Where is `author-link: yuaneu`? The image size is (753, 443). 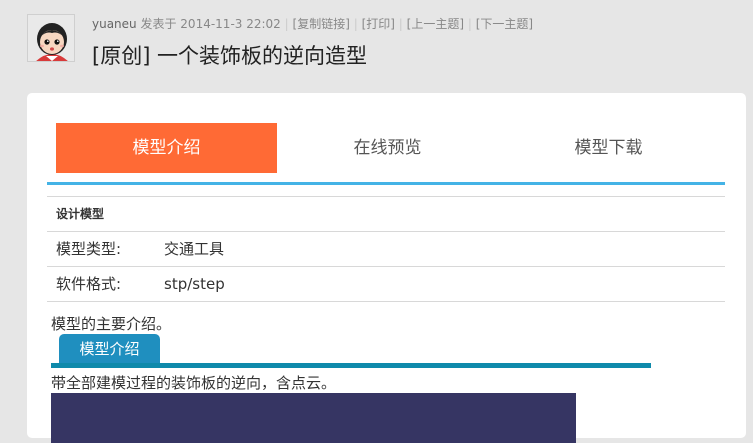
author-link: yuaneu is located at coordinates (114, 24).